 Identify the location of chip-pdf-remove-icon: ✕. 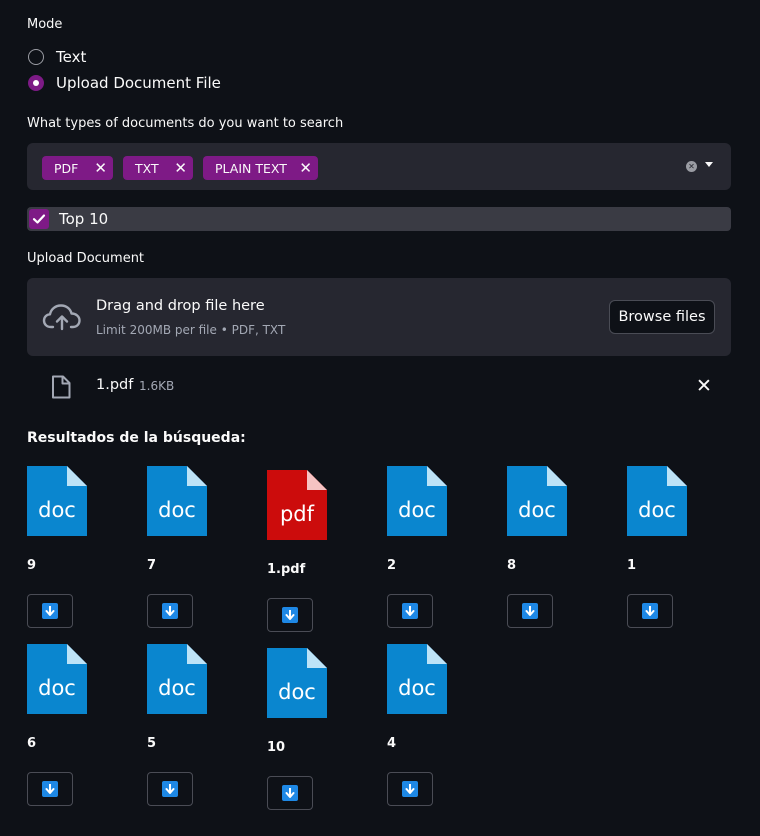
(100, 168).